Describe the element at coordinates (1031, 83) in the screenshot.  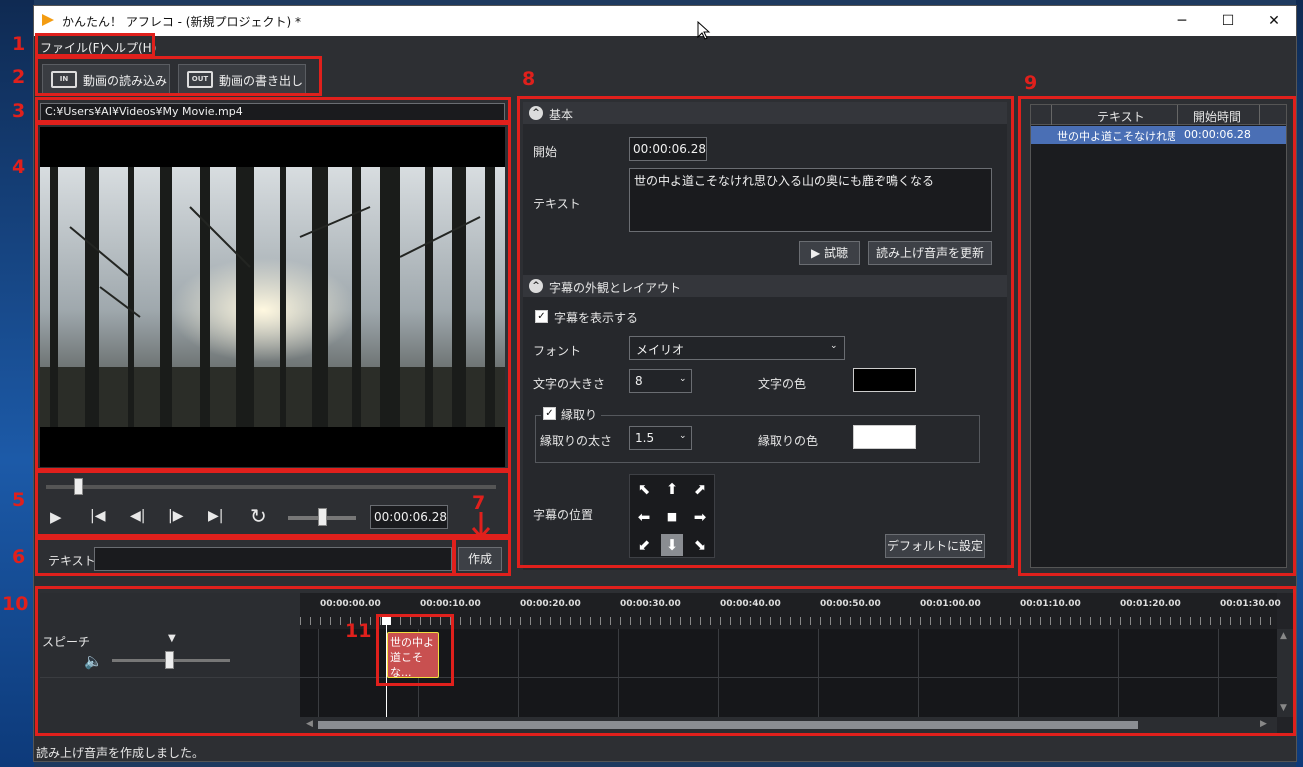
I see `annotation-number: 9` at that location.